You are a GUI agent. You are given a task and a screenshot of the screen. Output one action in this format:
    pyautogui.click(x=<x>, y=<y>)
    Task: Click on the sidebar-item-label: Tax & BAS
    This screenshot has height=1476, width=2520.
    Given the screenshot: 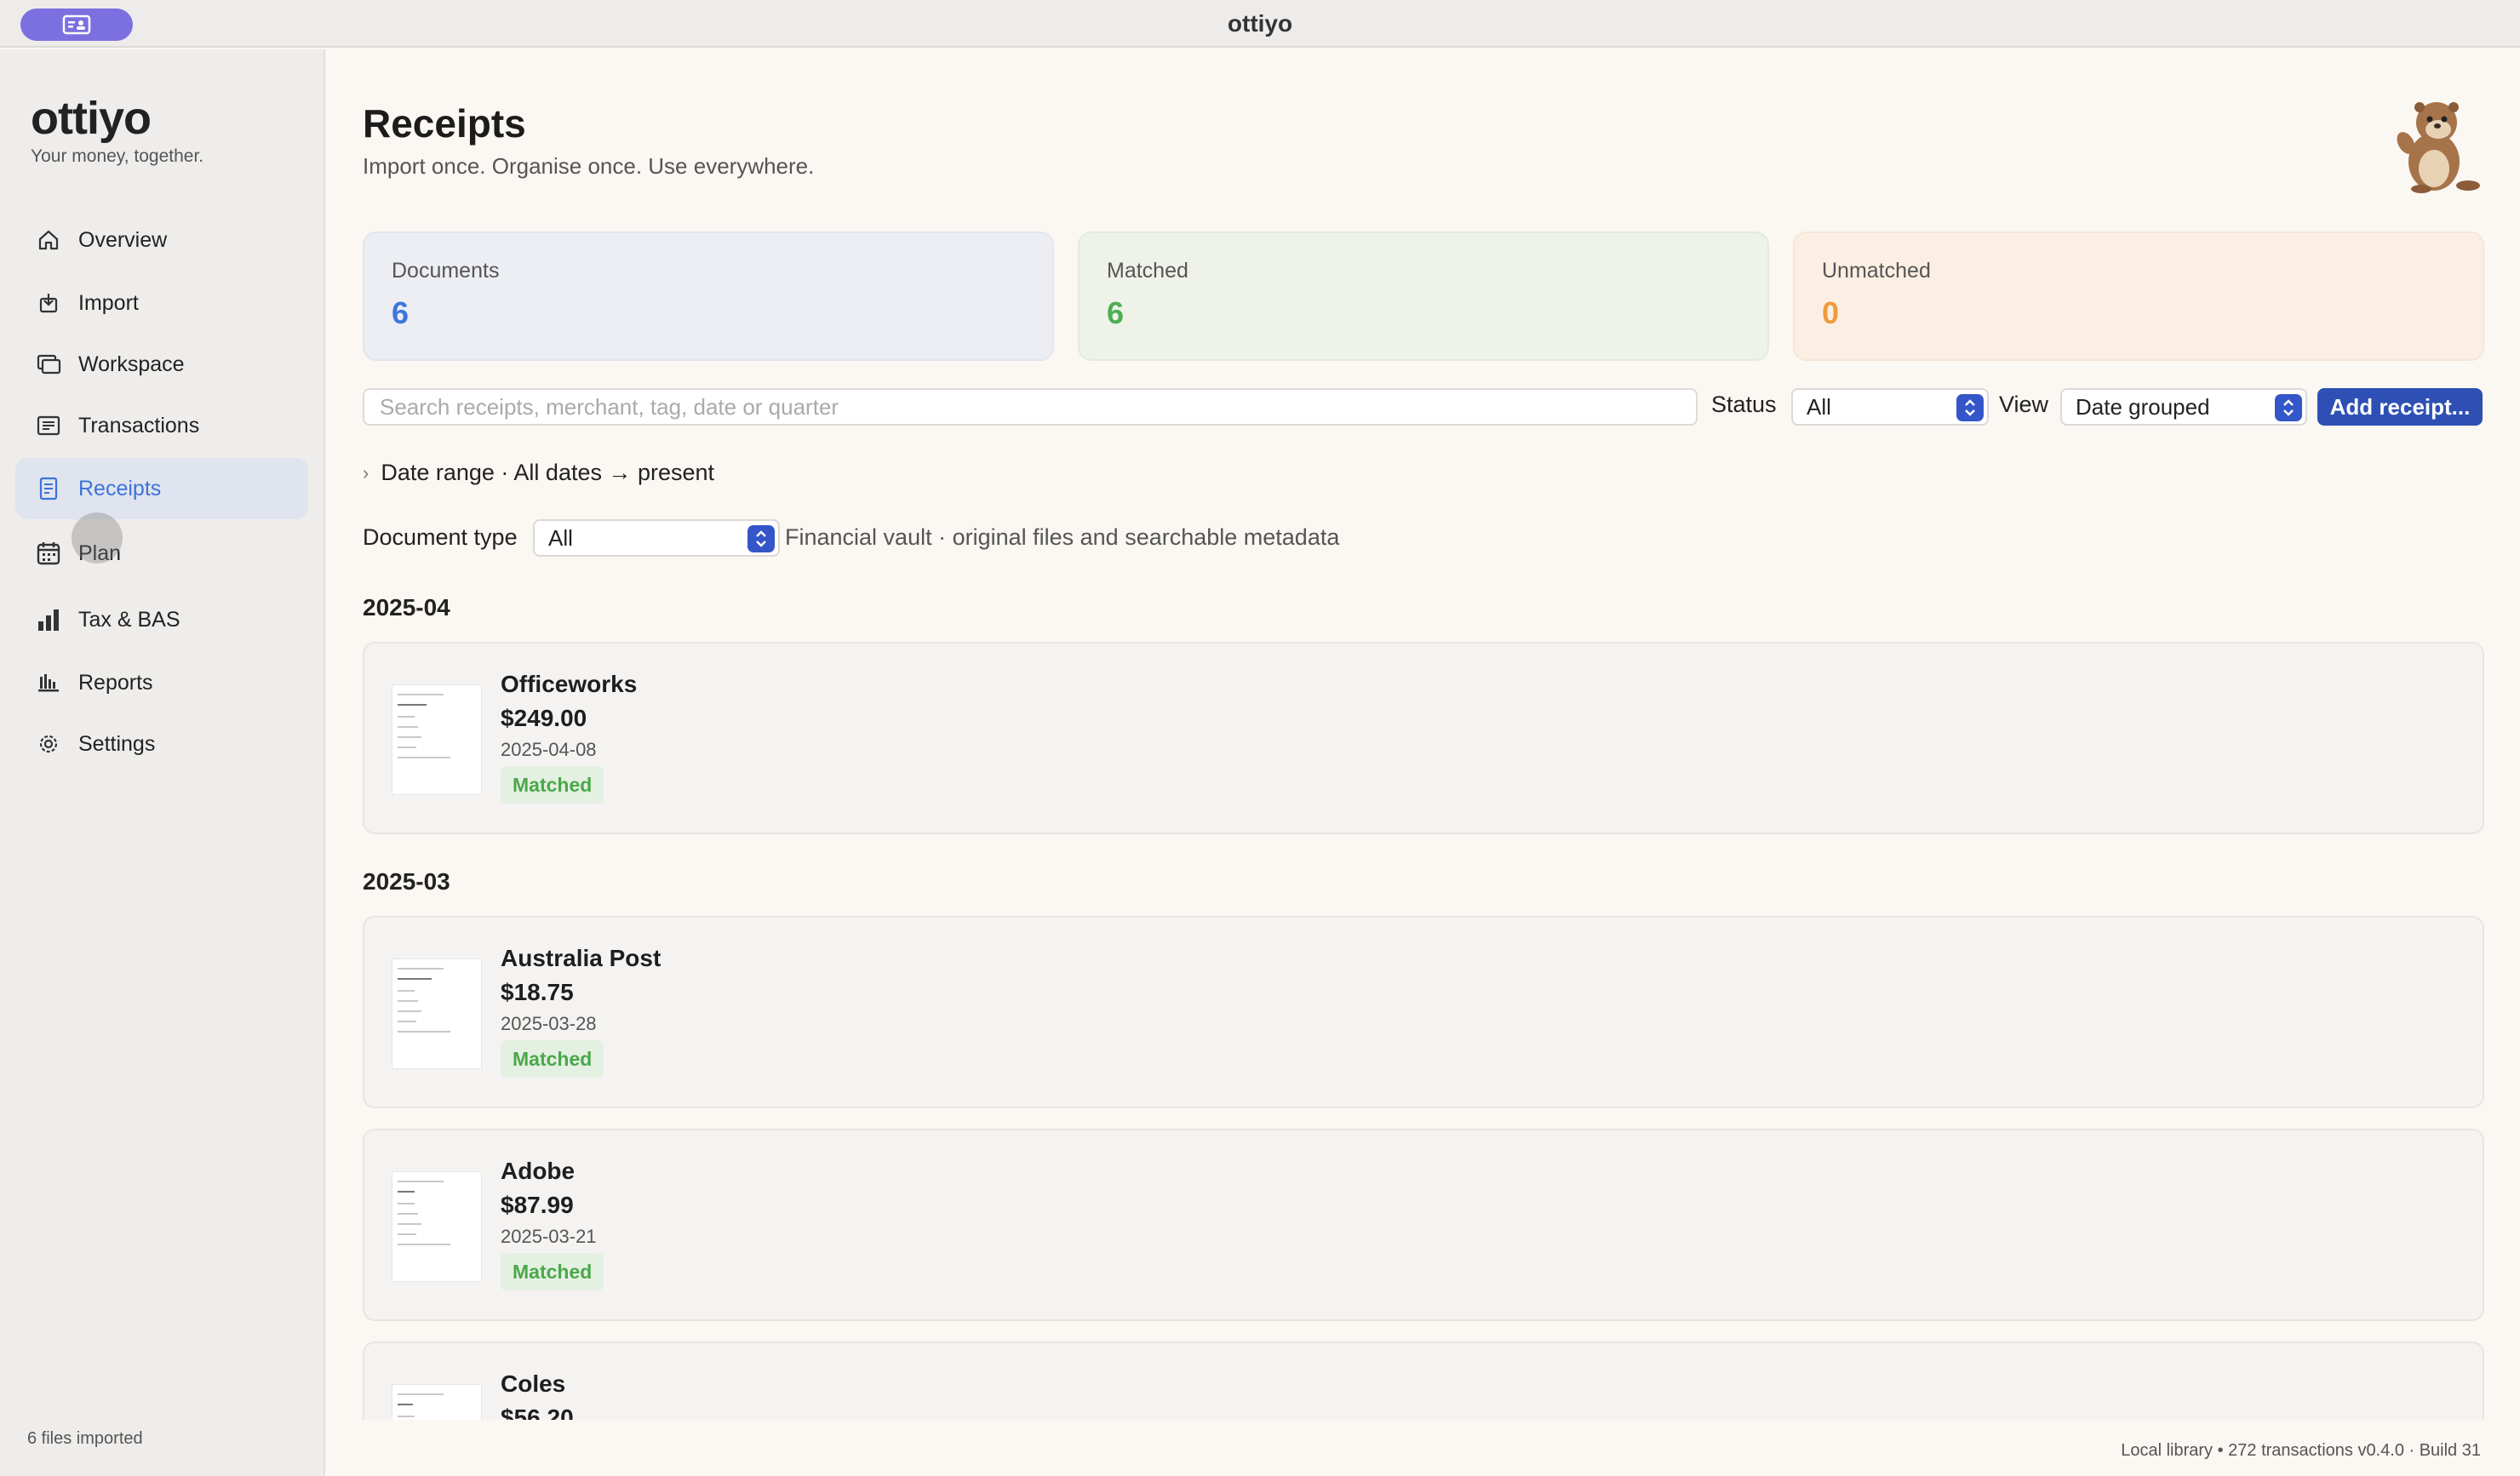 What is the action you would take?
    pyautogui.click(x=129, y=619)
    